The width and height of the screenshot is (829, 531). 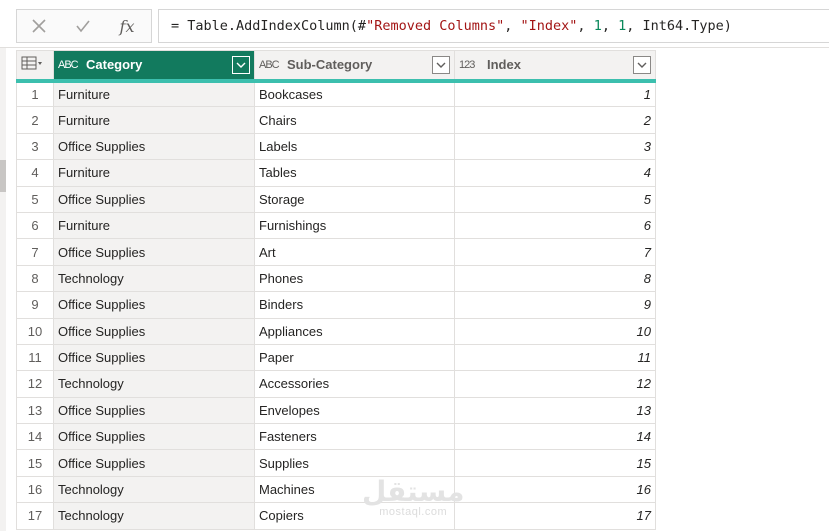 I want to click on table-row: 16 Technology Machines 16, so click(x=336, y=489).